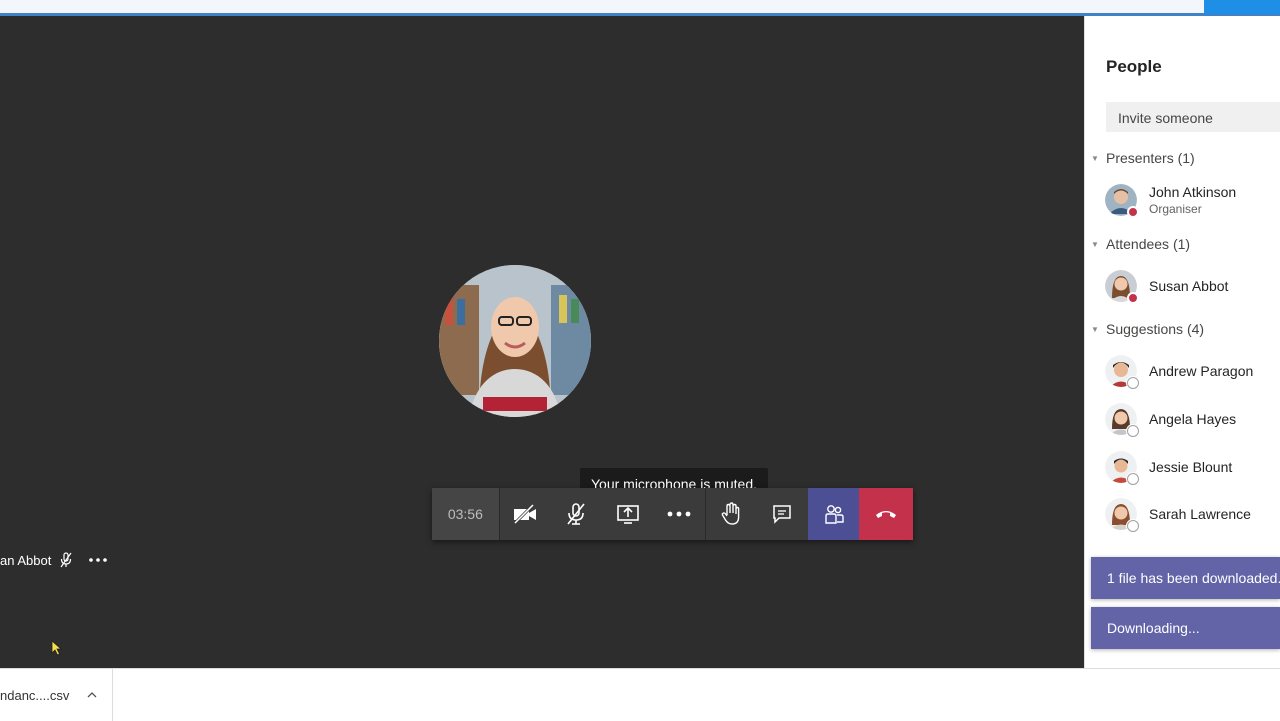 The image size is (1280, 721). Describe the element at coordinates (1200, 514) in the screenshot. I see `person-name: Sarah Lawrence` at that location.